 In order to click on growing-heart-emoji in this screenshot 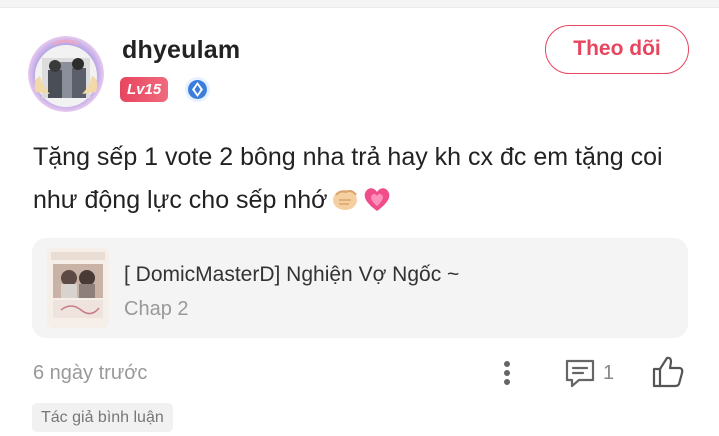, I will do `click(377, 205)`.